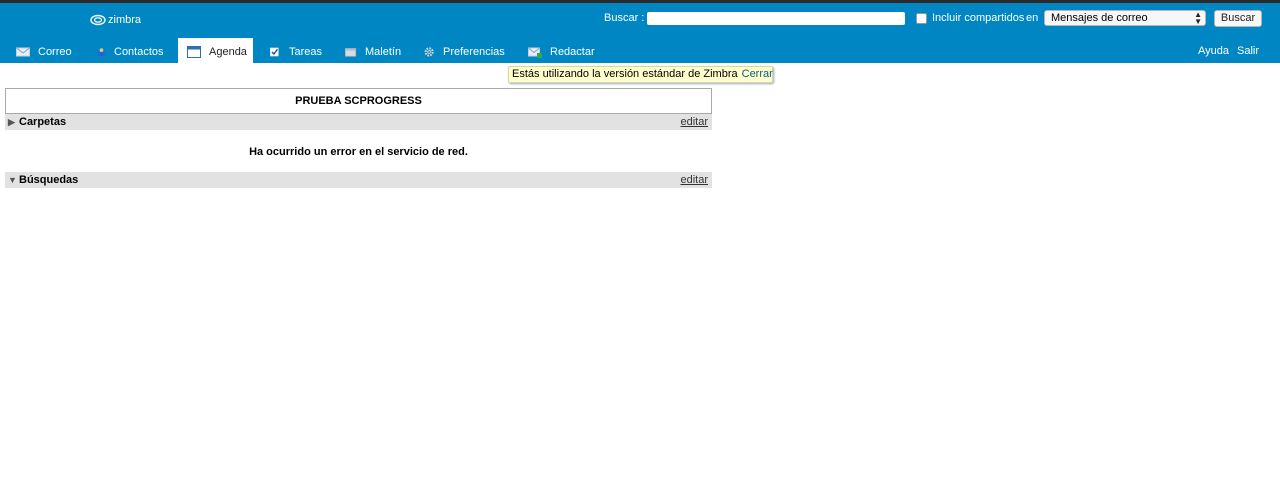  What do you see at coordinates (358, 180) in the screenshot?
I see `searches-section-header: ▼ Búsquedas editar` at bounding box center [358, 180].